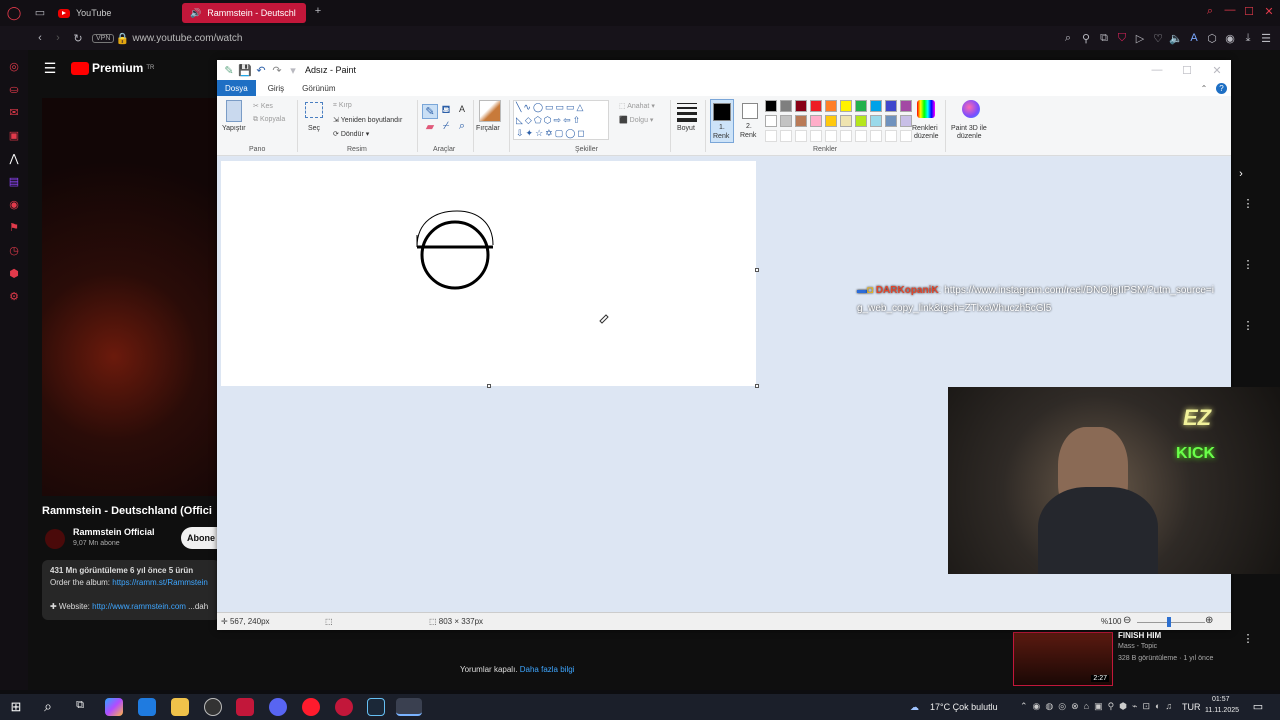  Describe the element at coordinates (80, 705) in the screenshot. I see `task-view-icon: ⧉` at that location.